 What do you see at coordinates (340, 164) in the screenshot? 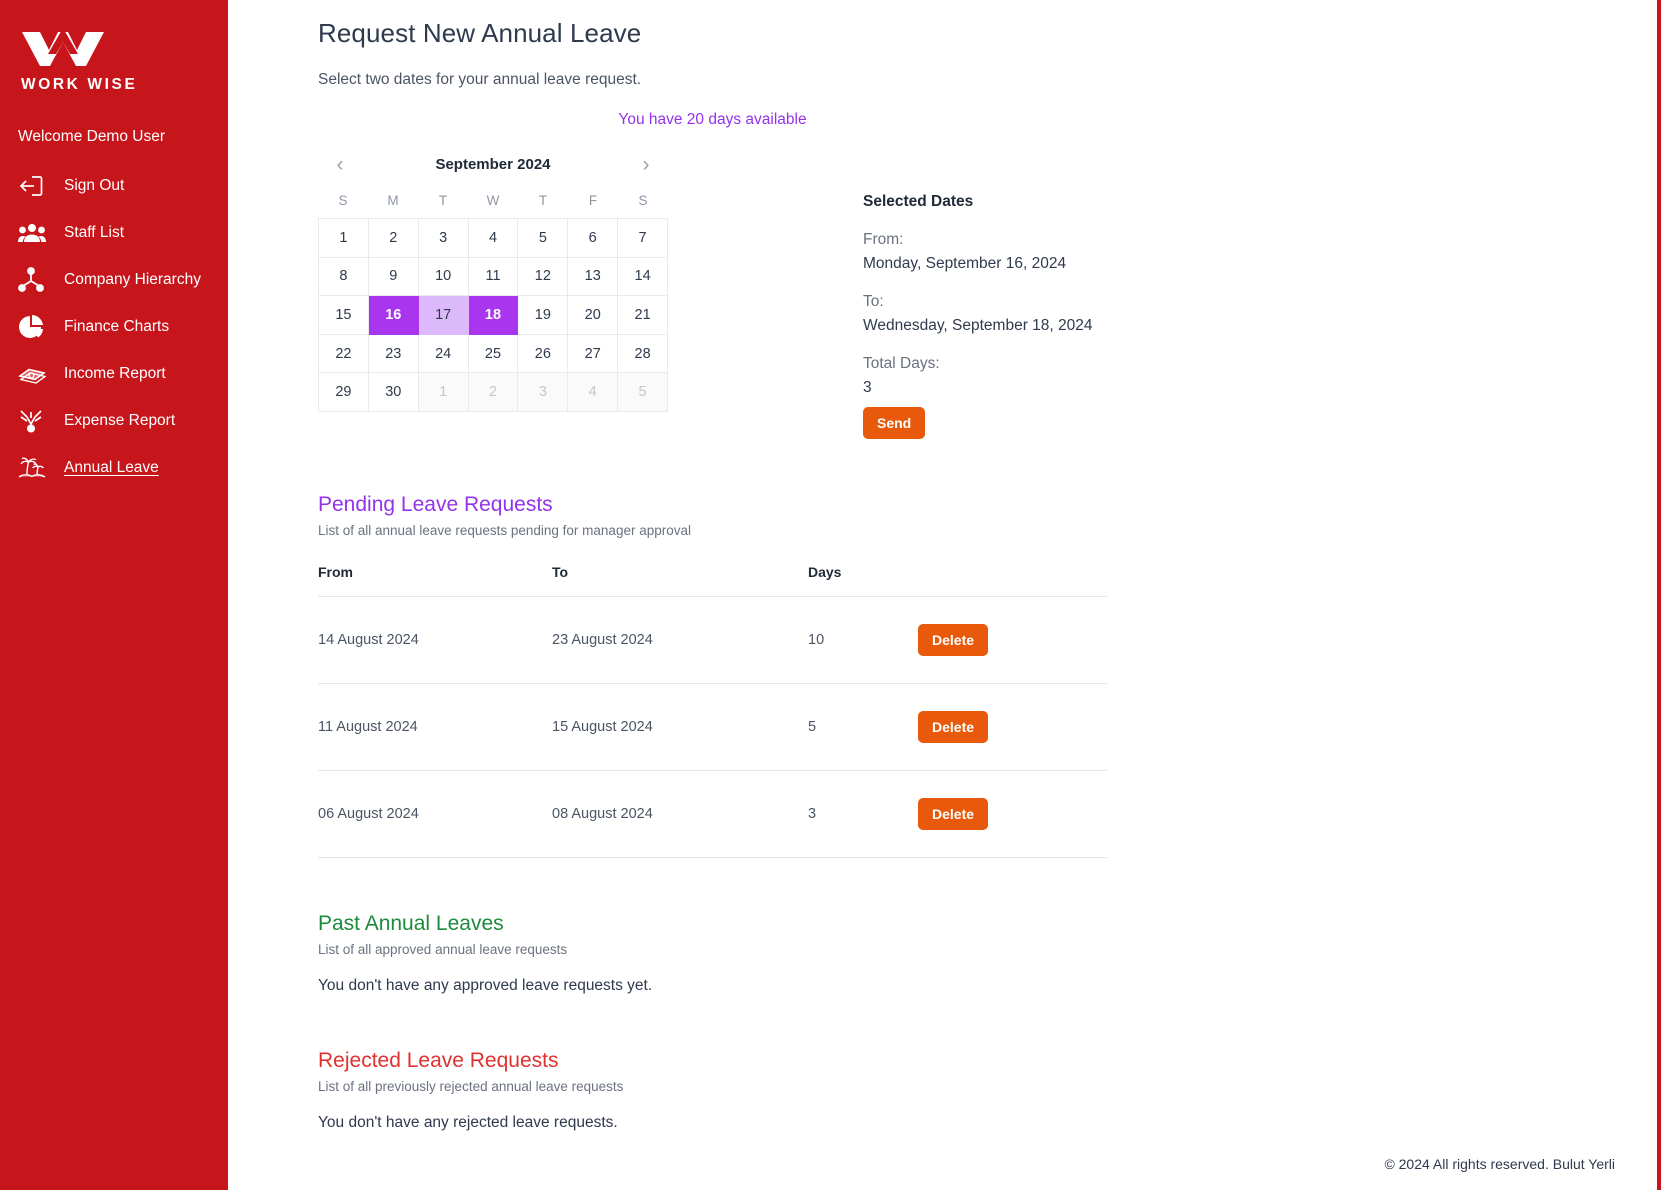
I see `calendar-prev-month-button: ‹` at bounding box center [340, 164].